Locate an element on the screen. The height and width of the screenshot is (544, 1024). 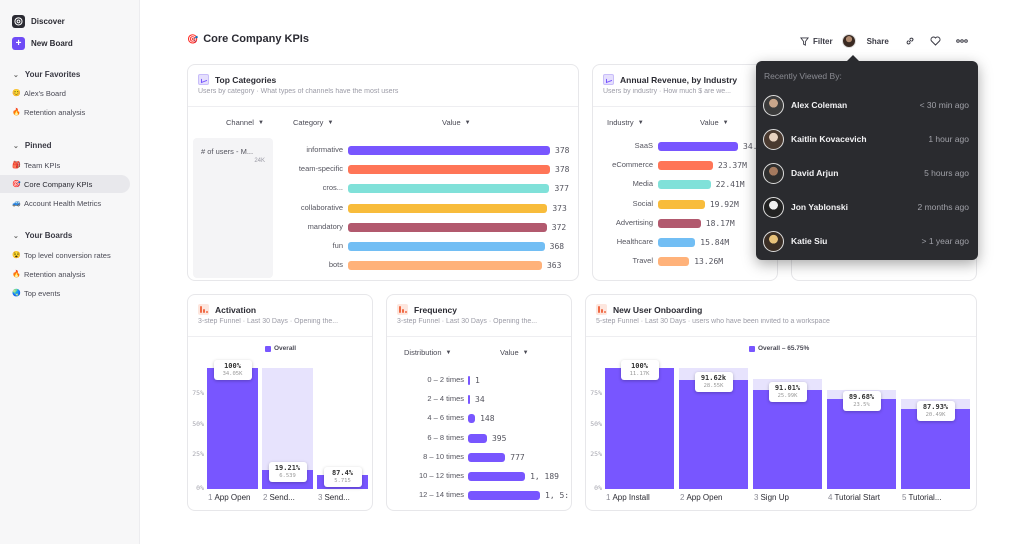
chart-legend: Overall – 65.75% is located at coordinates (779, 348).